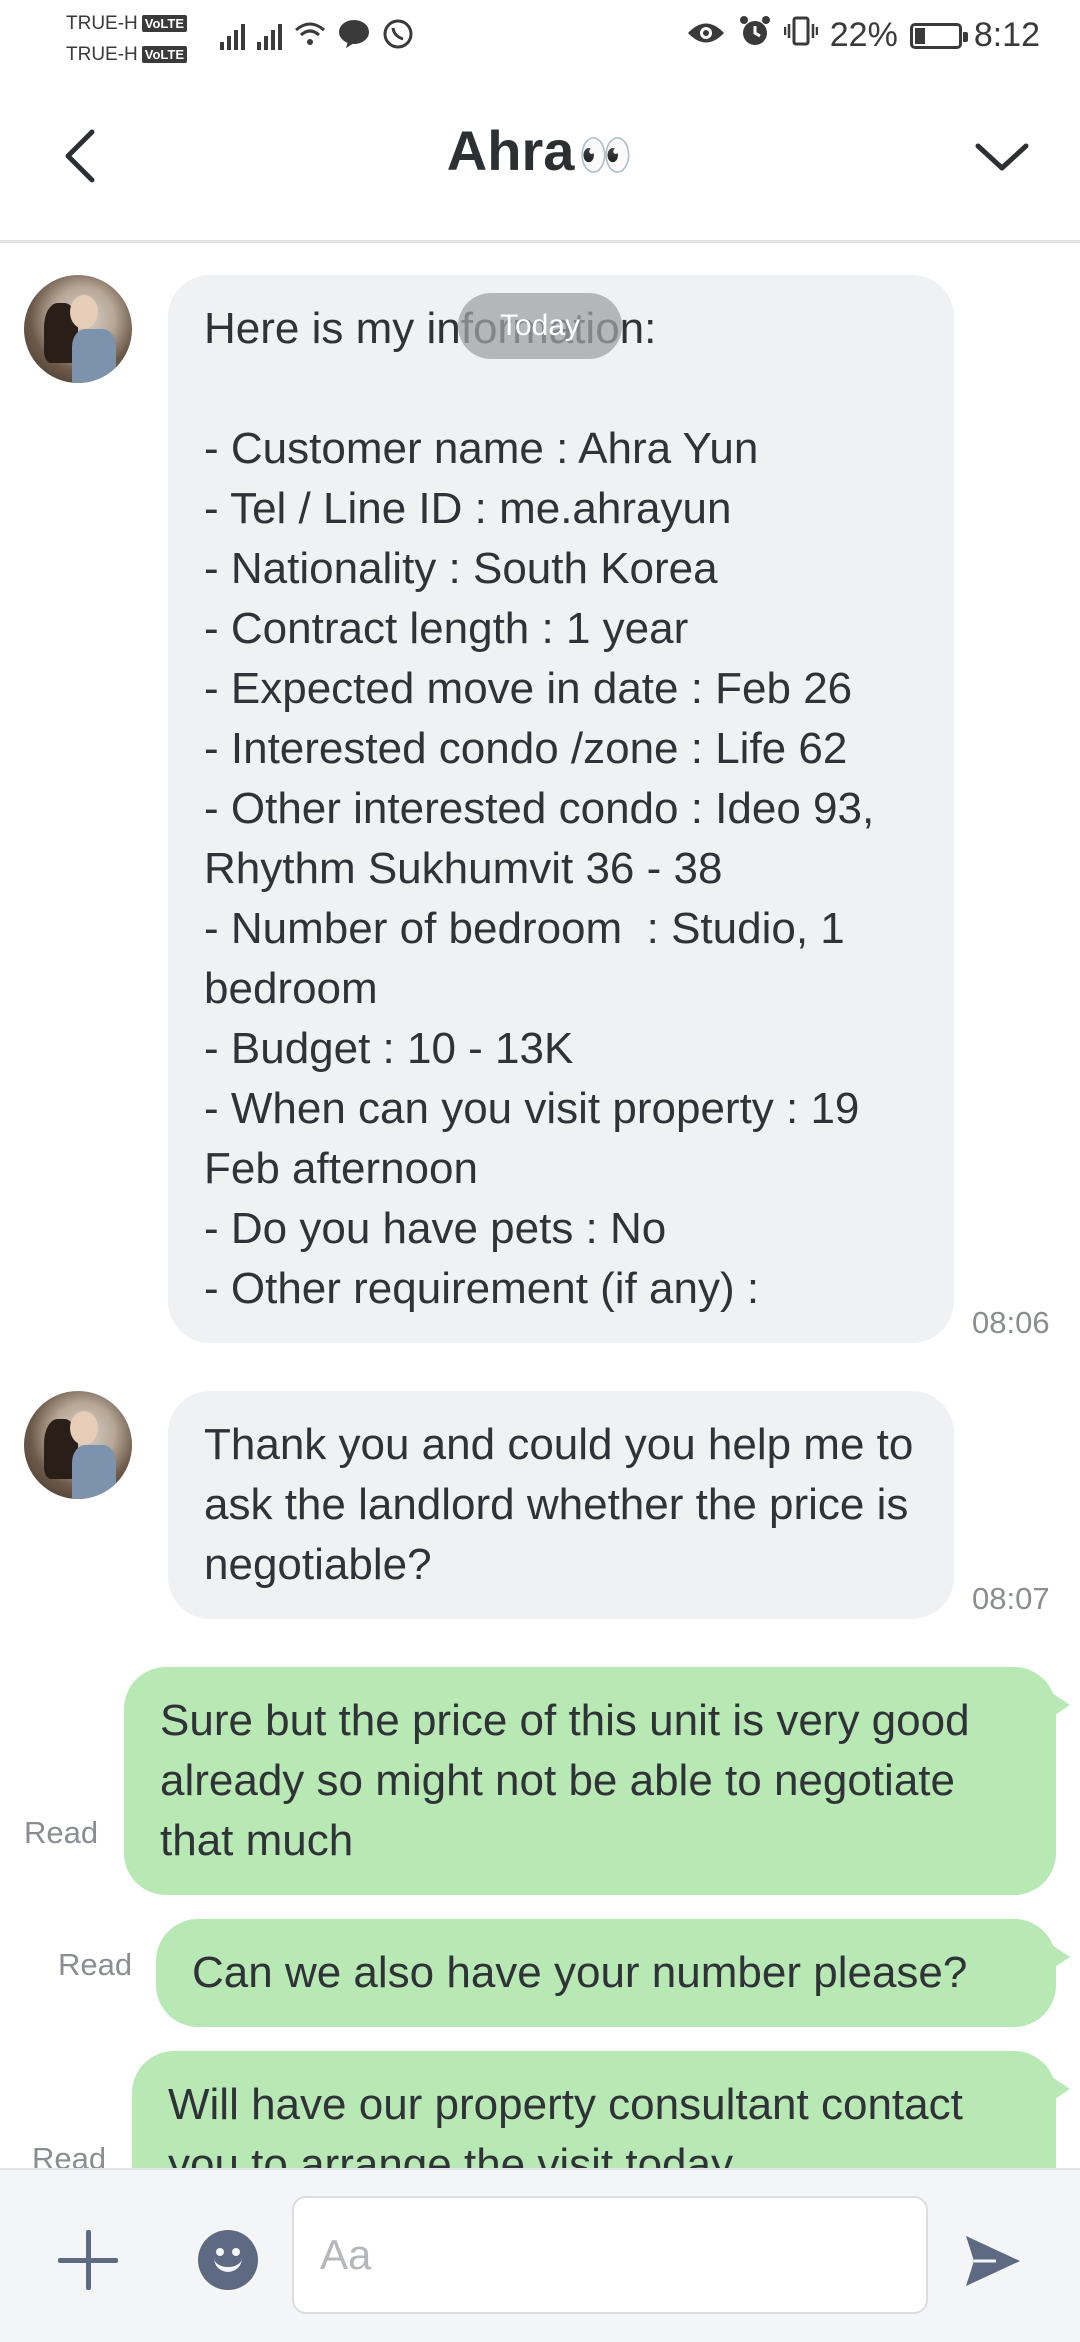 The width and height of the screenshot is (1080, 2342). What do you see at coordinates (354, 34) in the screenshot?
I see `line-app-icon` at bounding box center [354, 34].